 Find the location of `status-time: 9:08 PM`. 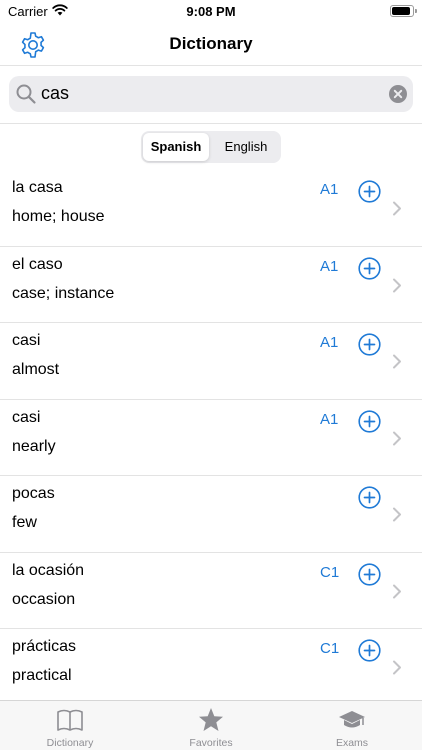

status-time: 9:08 PM is located at coordinates (211, 11).